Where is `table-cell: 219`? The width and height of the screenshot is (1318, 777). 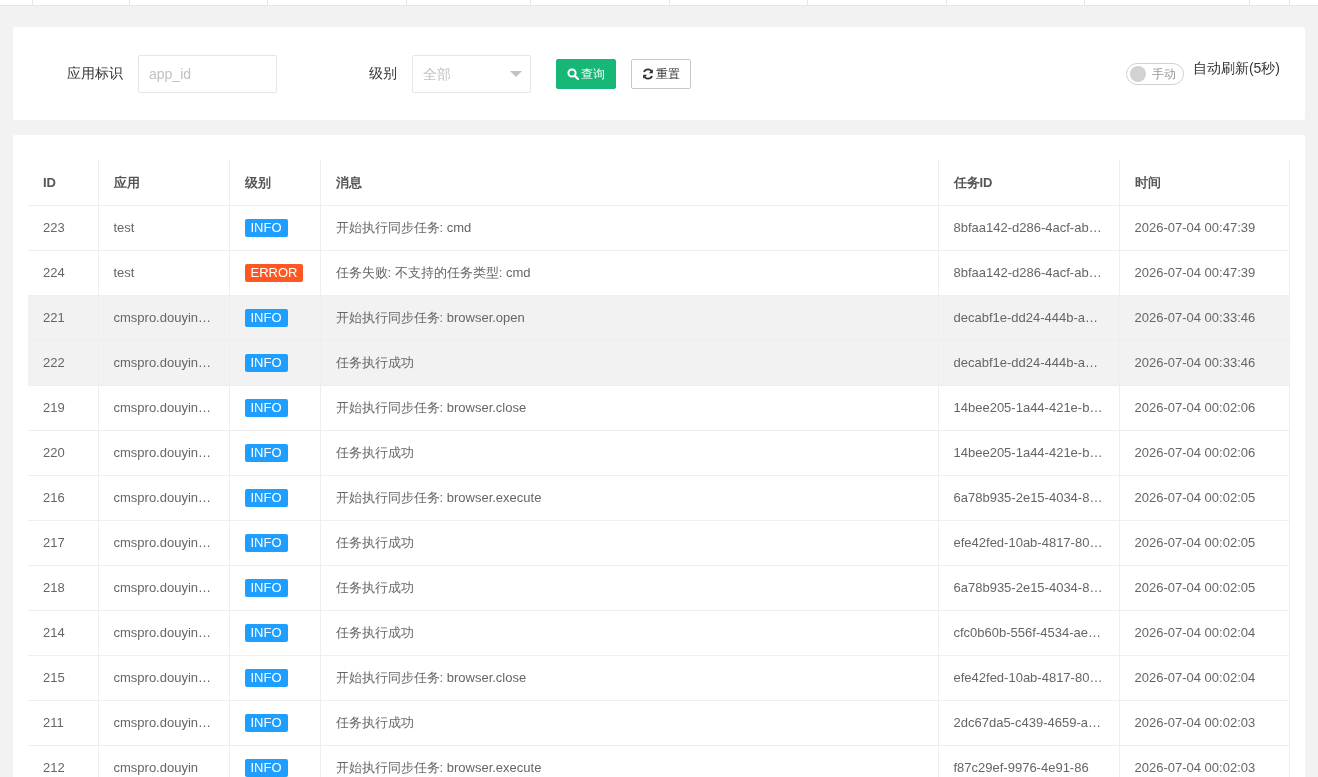
table-cell: 219 is located at coordinates (63, 407).